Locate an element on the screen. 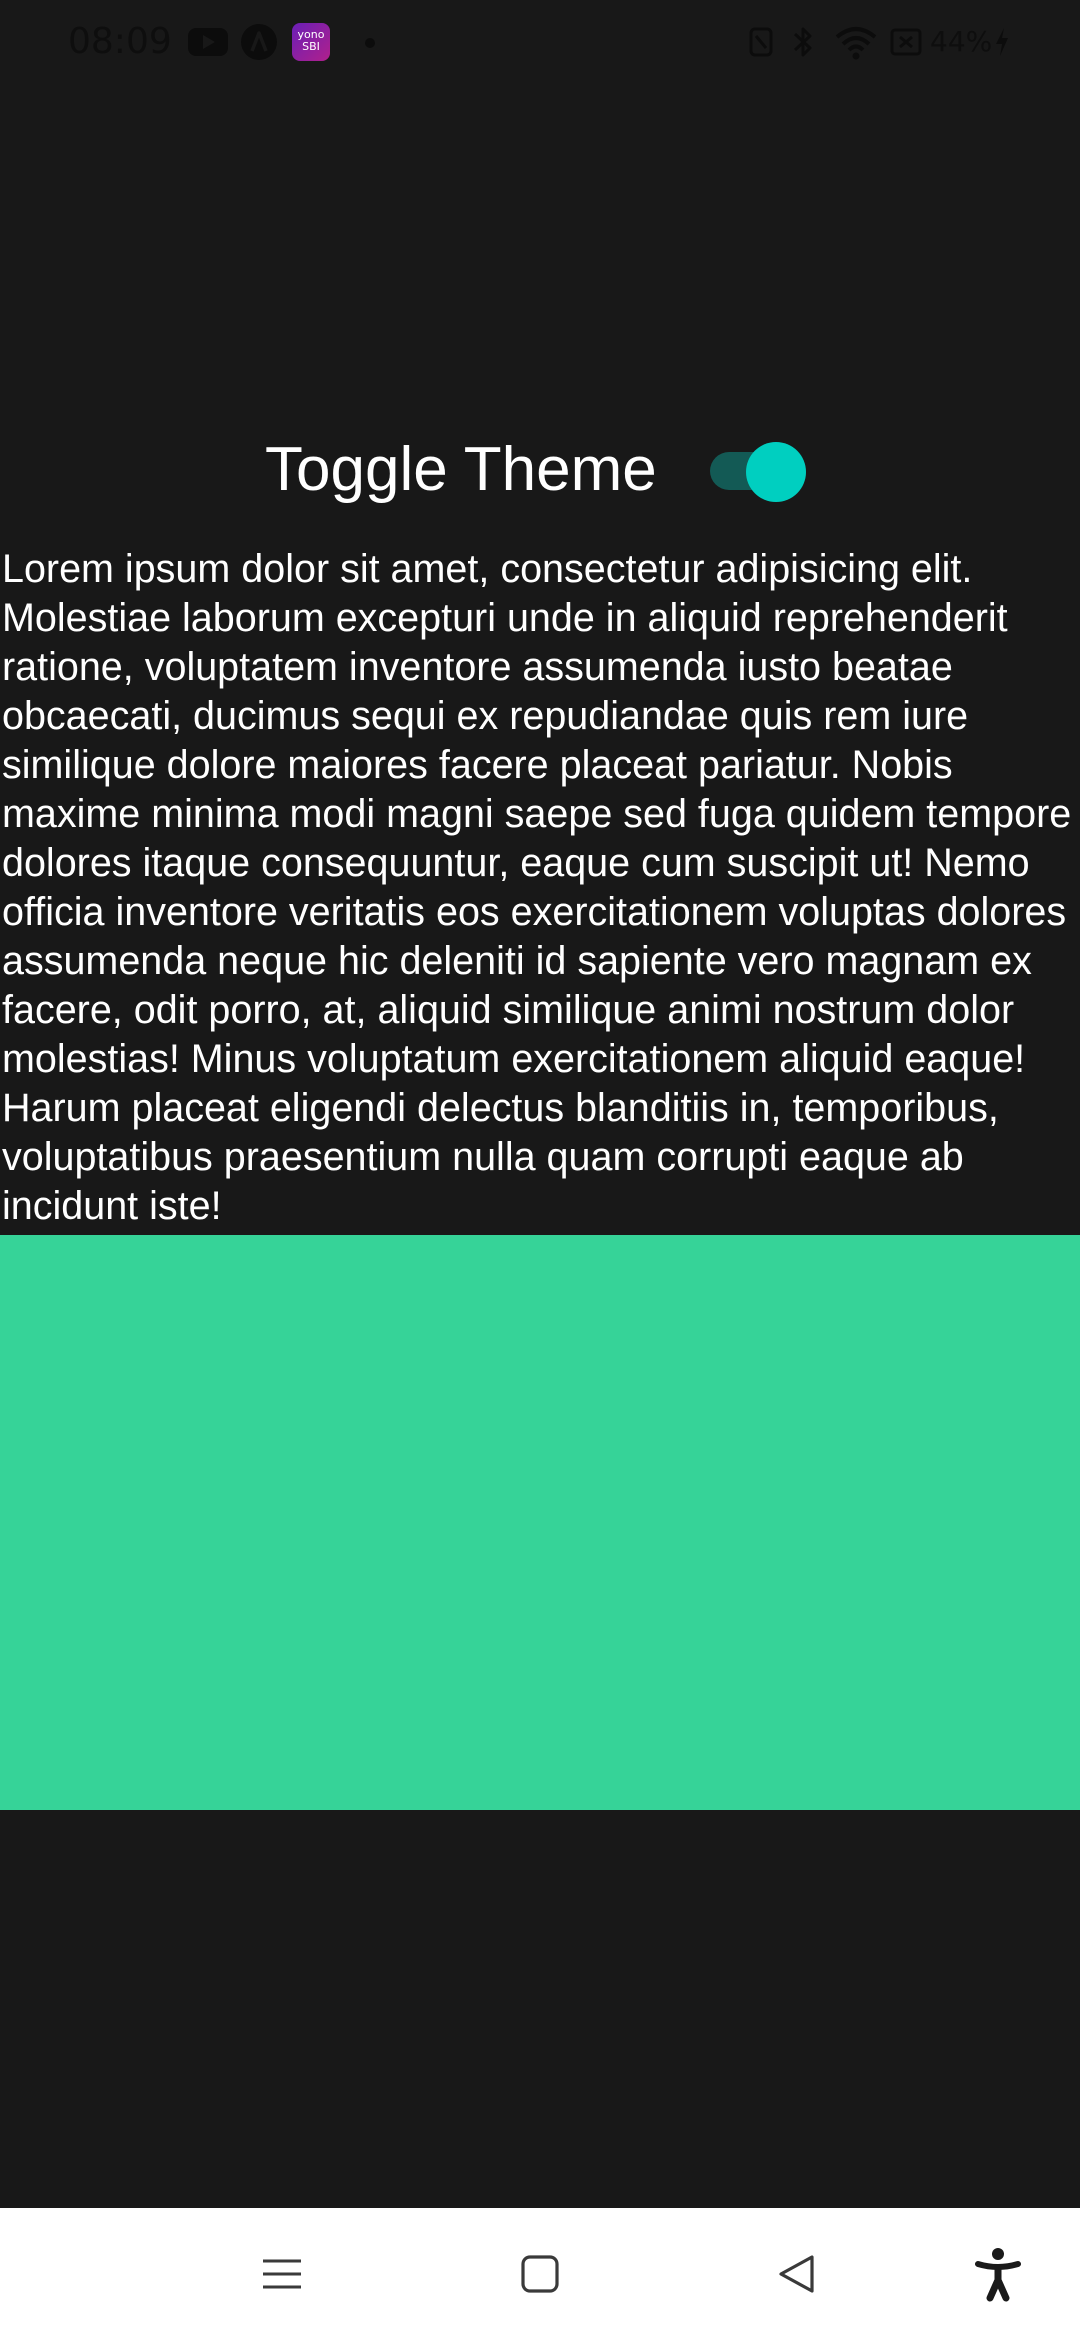  theme-toggle-row: Toggle Theme is located at coordinates (540, 470).